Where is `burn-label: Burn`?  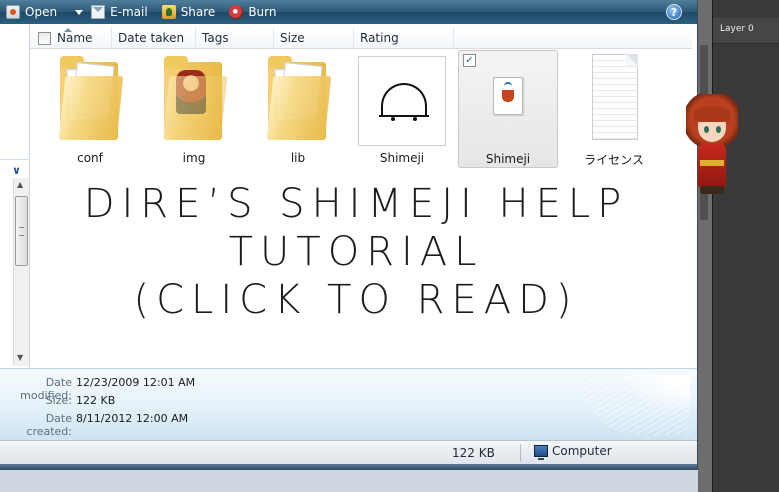 burn-label: Burn is located at coordinates (262, 12).